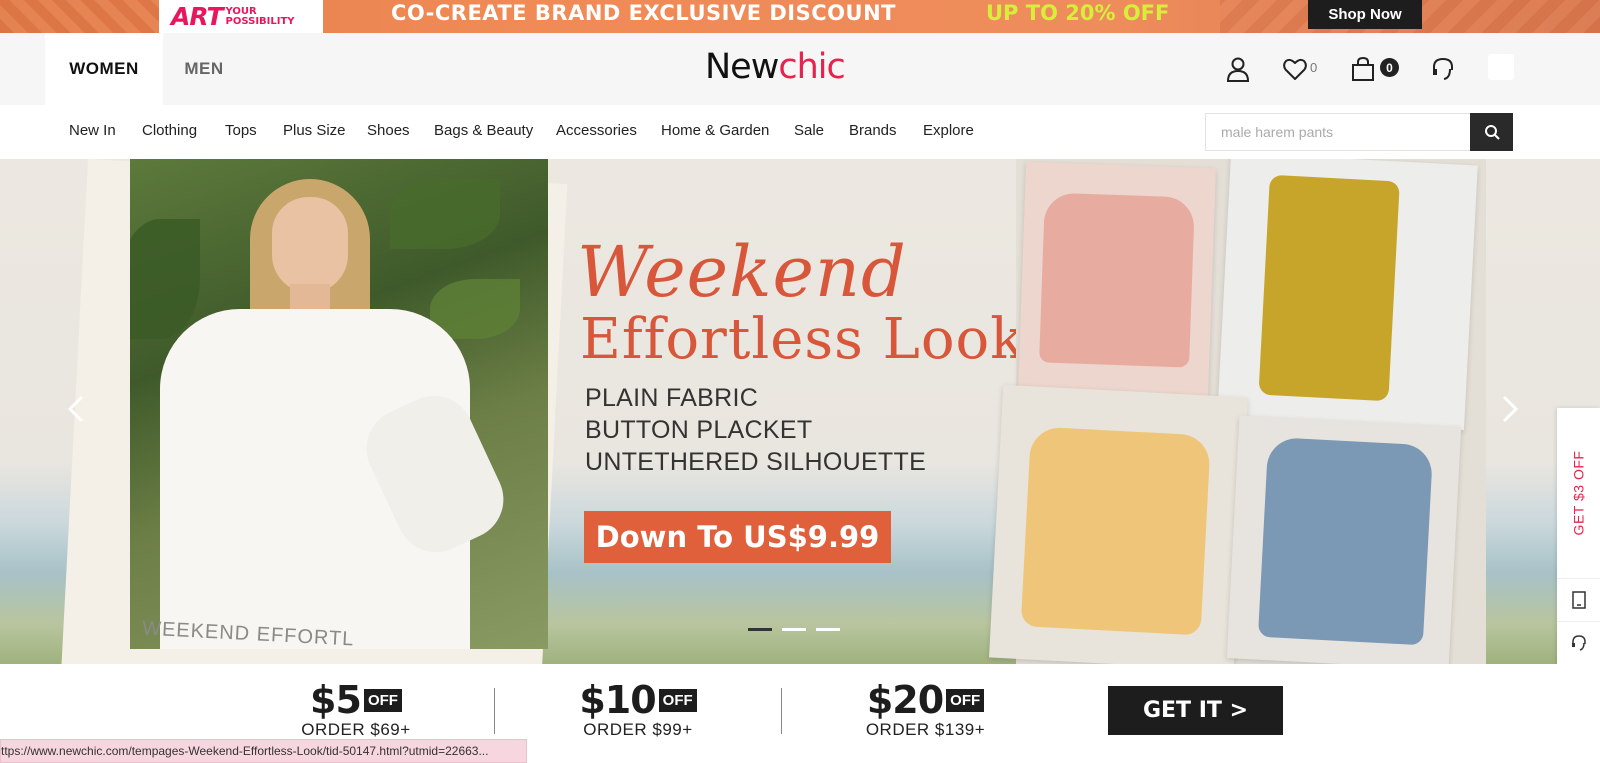 The width and height of the screenshot is (1600, 763). I want to click on tab-men: MEN, so click(204, 69).